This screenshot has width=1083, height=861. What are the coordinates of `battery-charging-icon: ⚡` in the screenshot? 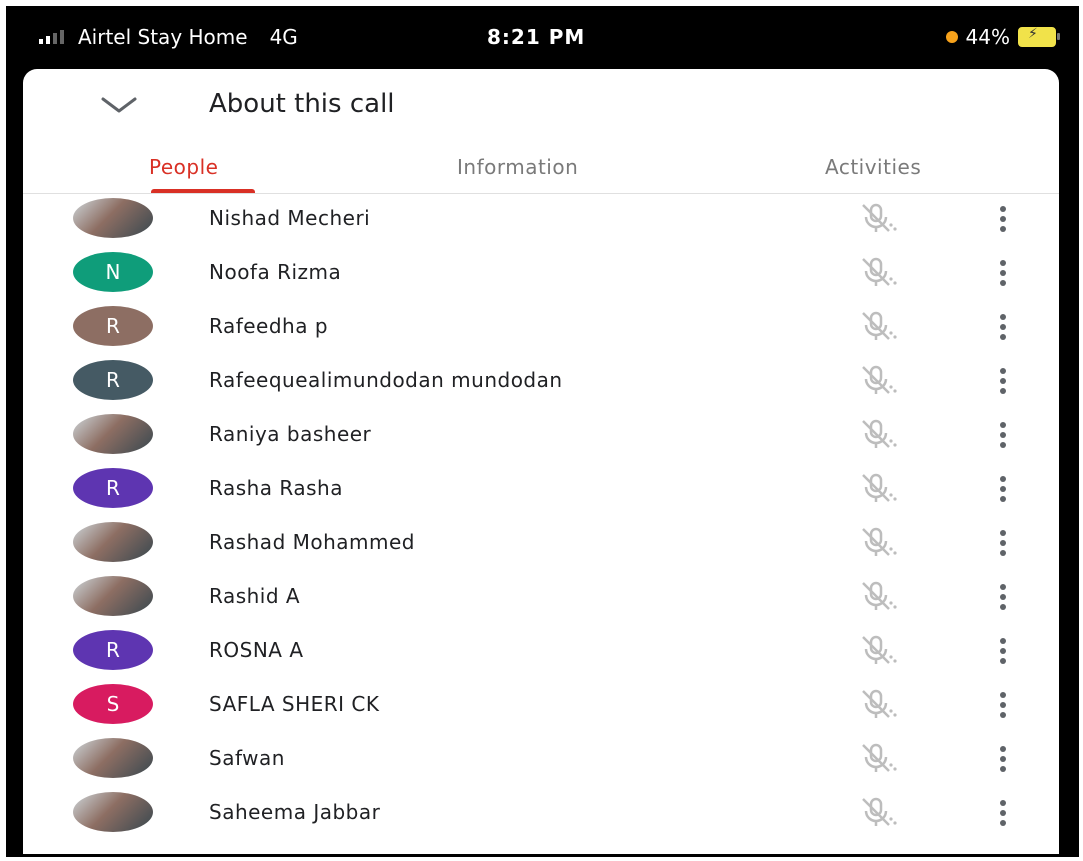 It's located at (1039, 36).